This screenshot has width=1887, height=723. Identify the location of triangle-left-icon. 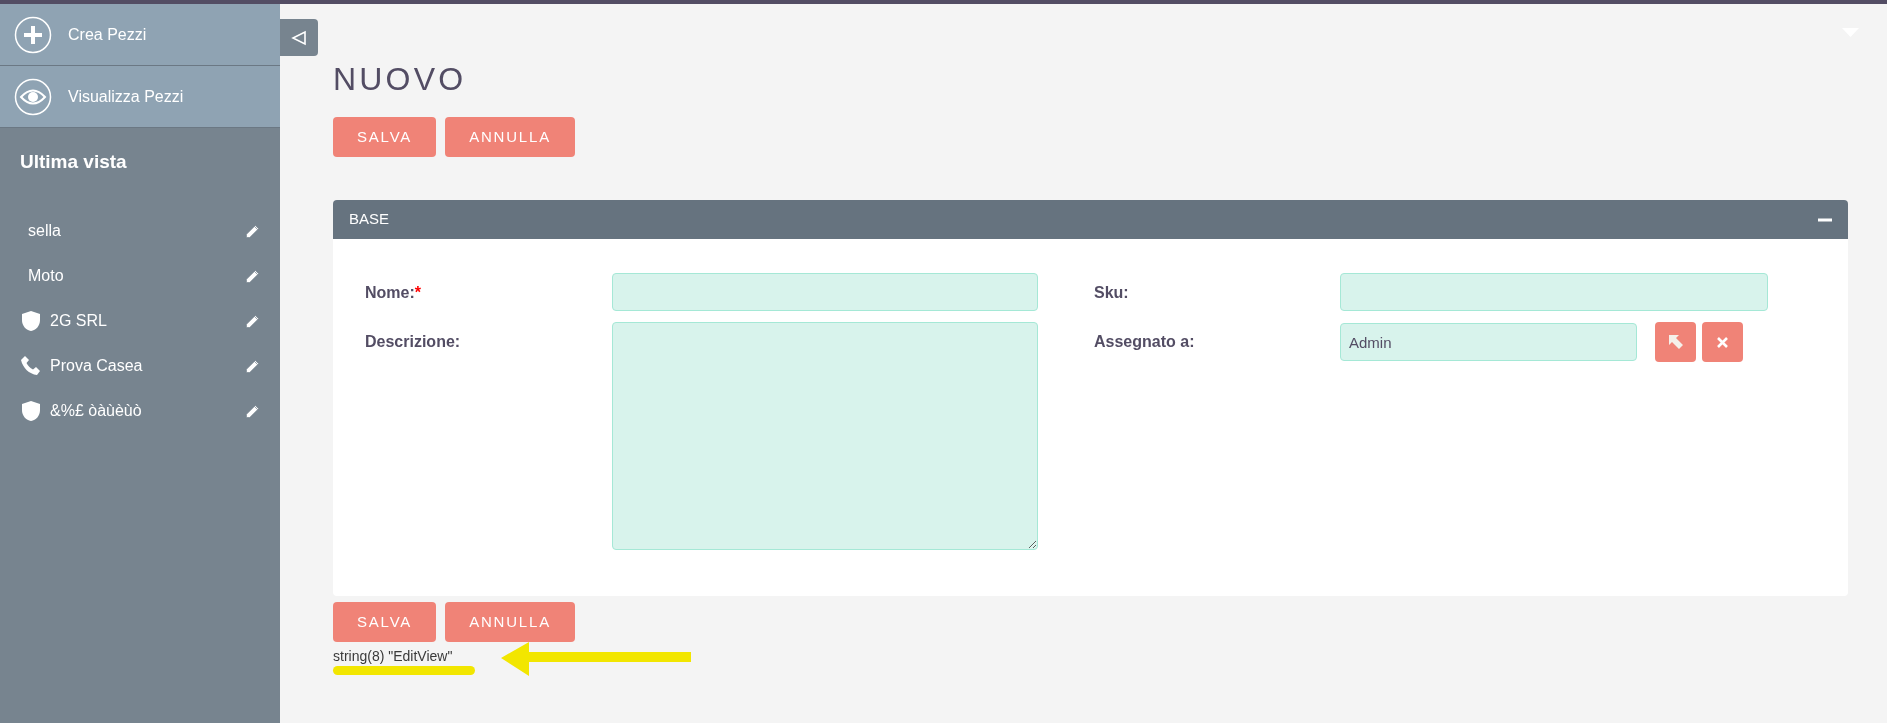
(299, 37).